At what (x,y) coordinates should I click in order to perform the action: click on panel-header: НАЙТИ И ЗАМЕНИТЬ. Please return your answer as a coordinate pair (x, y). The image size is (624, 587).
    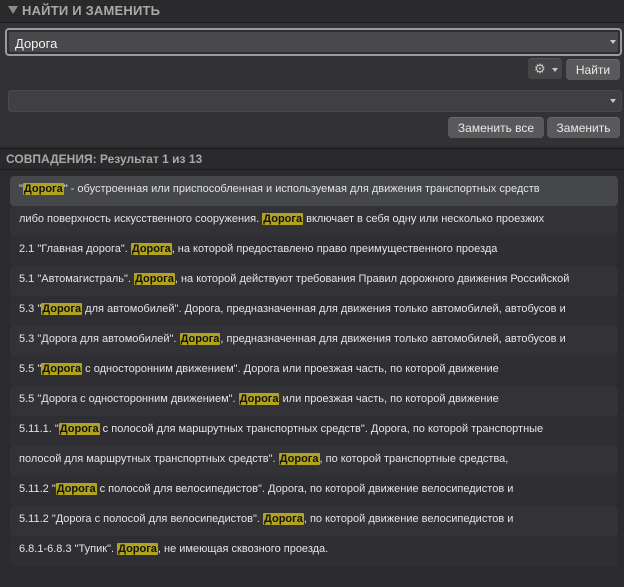
    Looking at the image, I should click on (312, 11).